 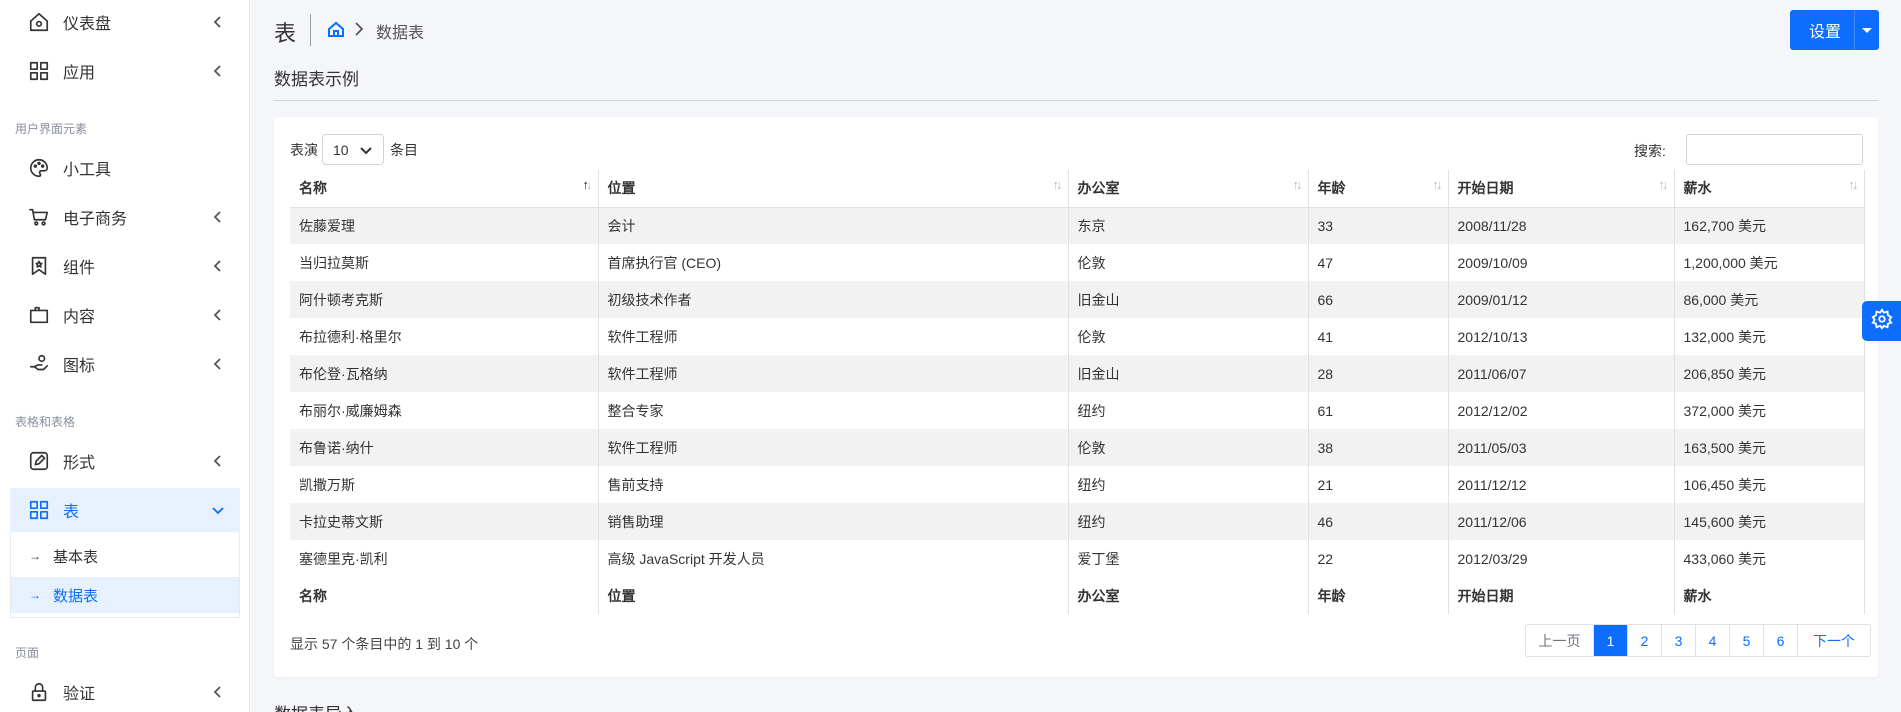 What do you see at coordinates (125, 266) in the screenshot?
I see `sidebar-item-components: 组件` at bounding box center [125, 266].